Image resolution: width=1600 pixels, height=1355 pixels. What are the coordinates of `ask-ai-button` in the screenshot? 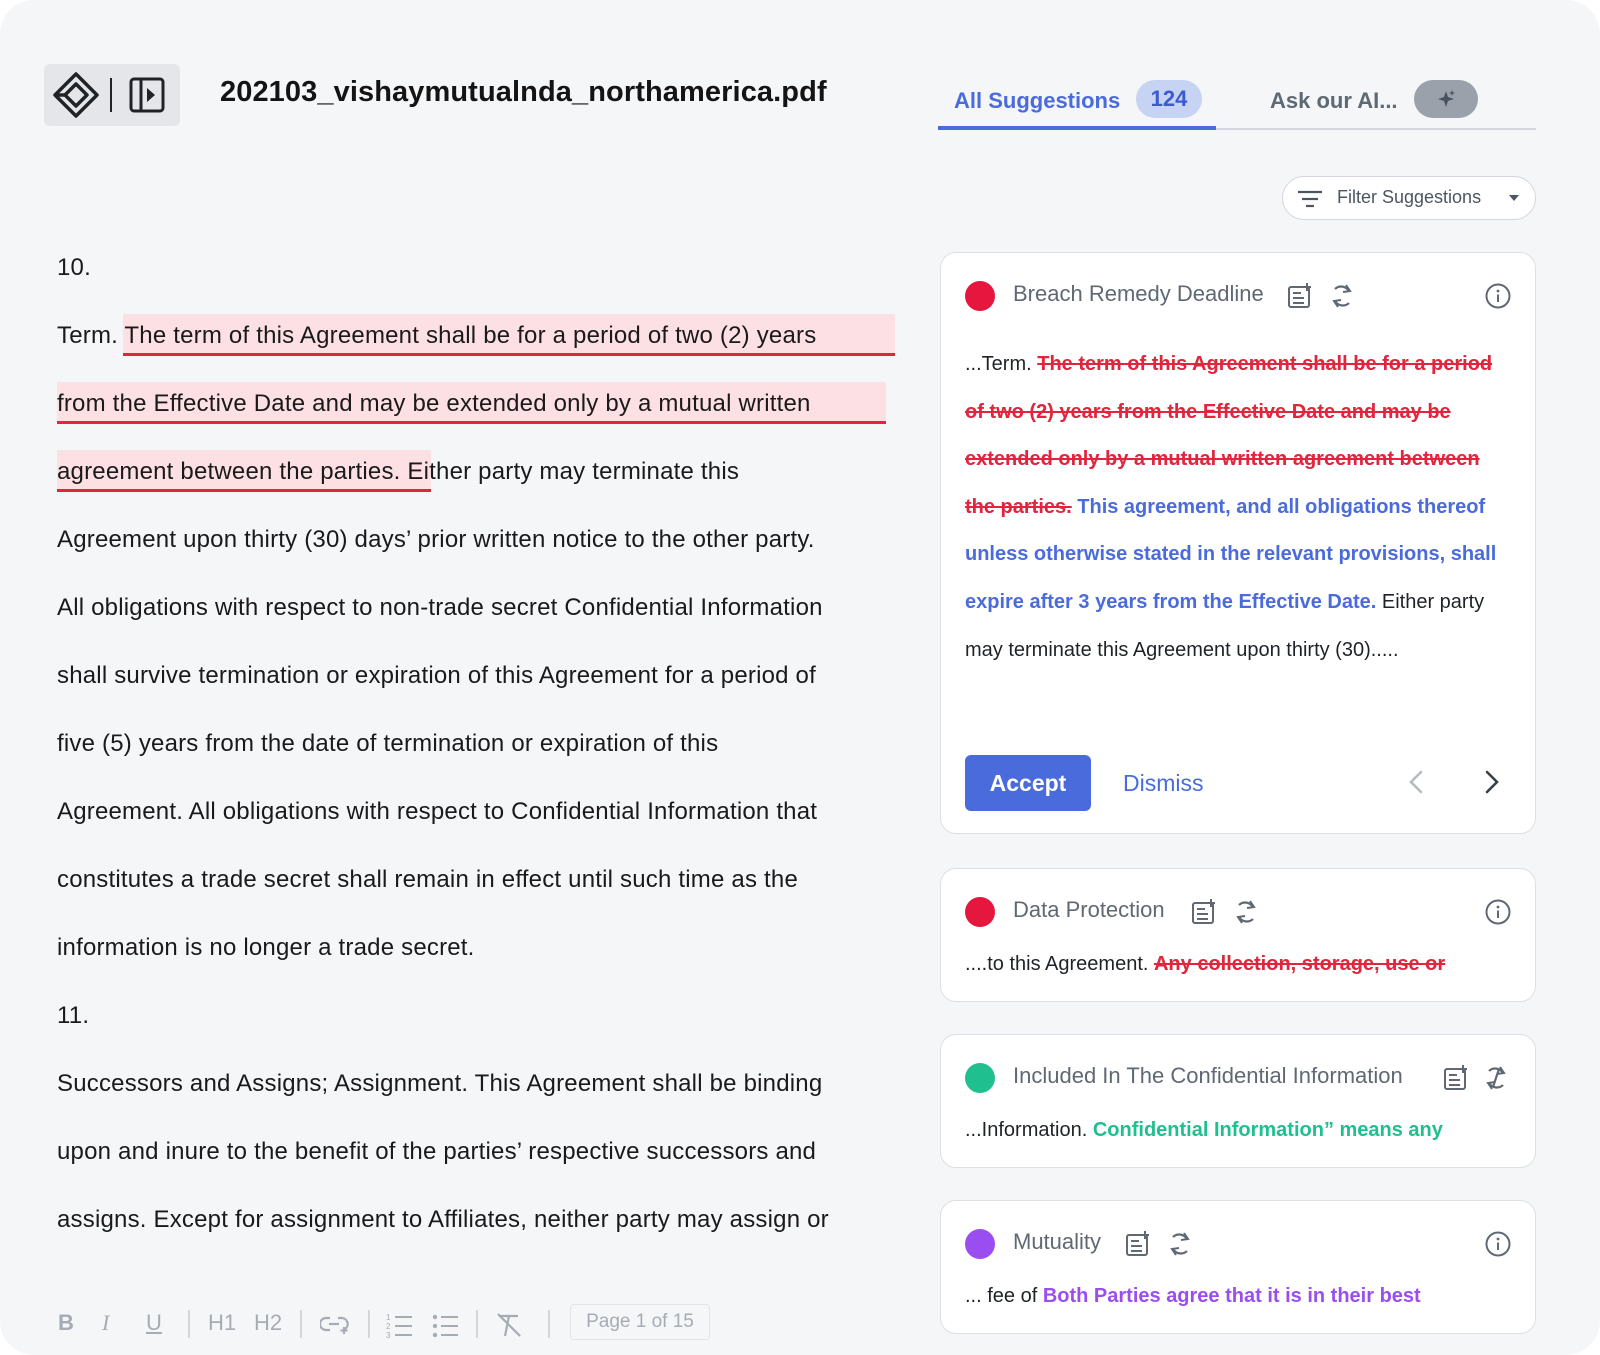 It's located at (1446, 99).